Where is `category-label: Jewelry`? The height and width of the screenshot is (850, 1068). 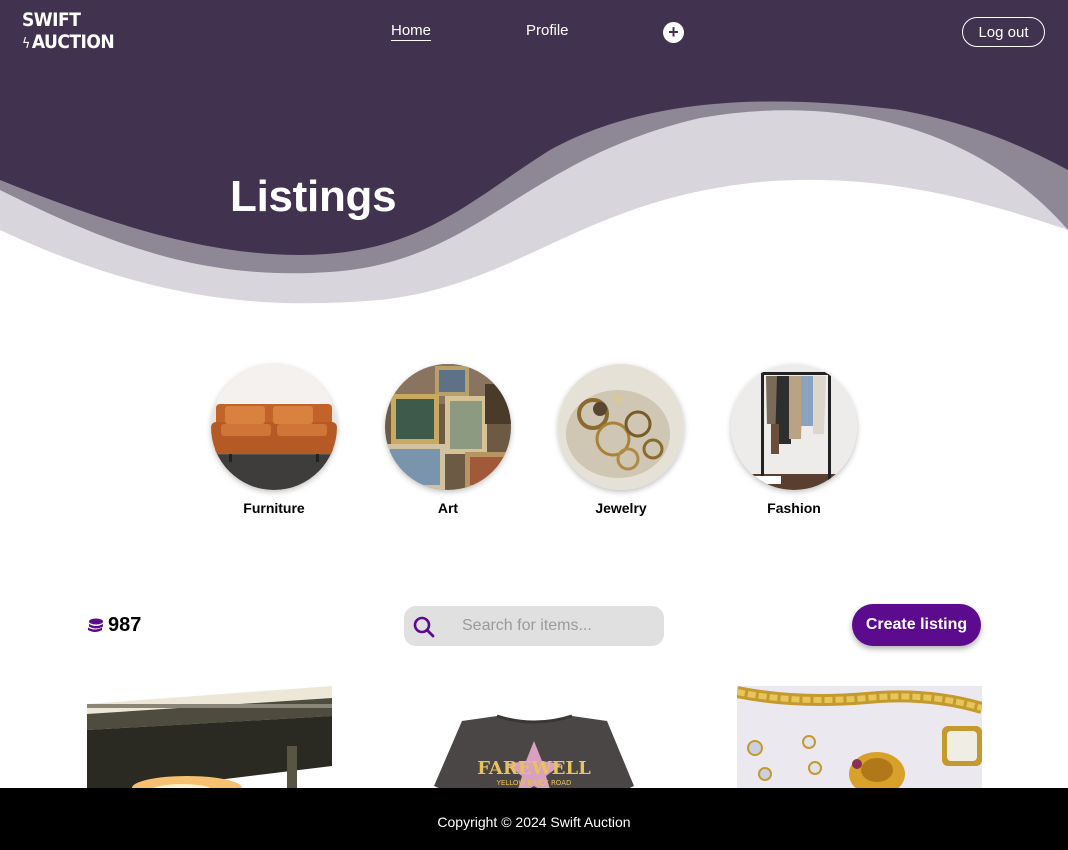
category-label: Jewelry is located at coordinates (621, 508).